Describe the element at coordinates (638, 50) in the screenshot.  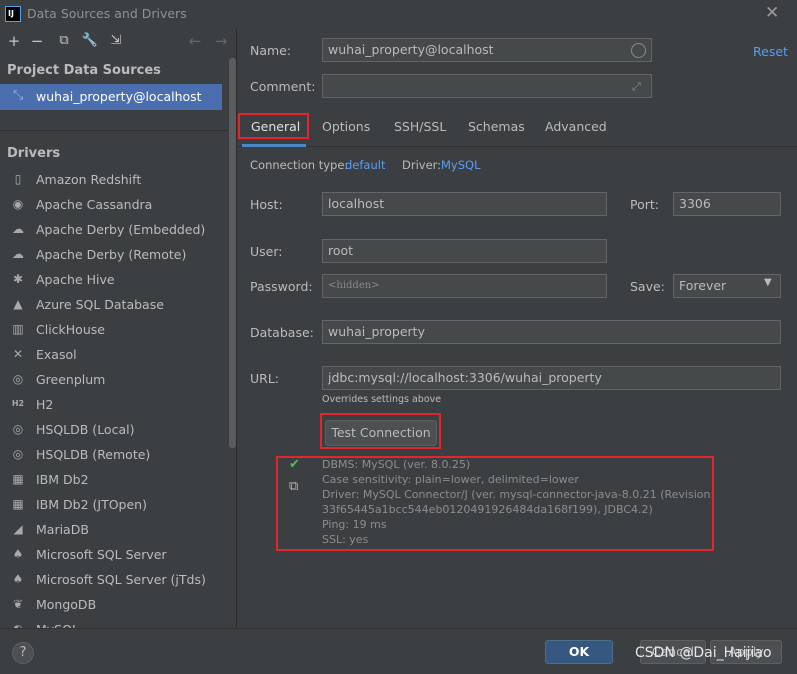
I see `color-circle-icon` at that location.